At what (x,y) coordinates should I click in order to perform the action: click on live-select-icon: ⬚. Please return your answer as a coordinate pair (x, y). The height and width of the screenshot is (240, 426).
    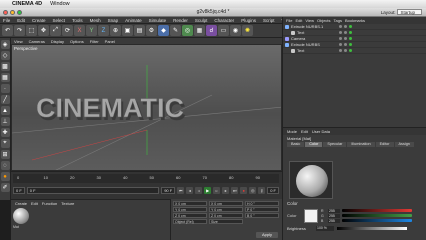
    Looking at the image, I should click on (31, 30).